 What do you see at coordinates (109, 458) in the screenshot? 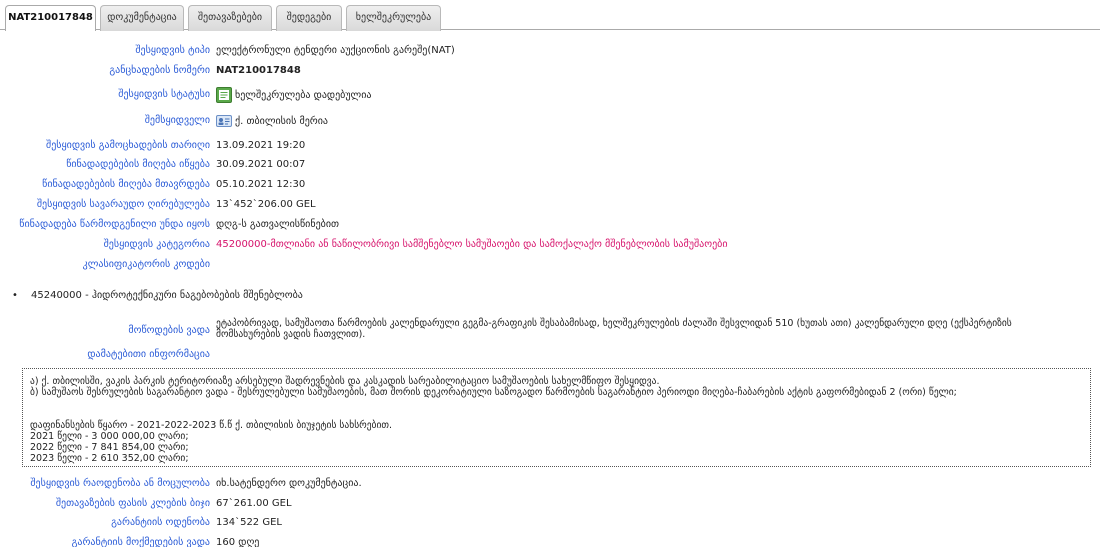
I see `info-line: 2023 წელი - 2 610 352,00 ლარი;` at bounding box center [109, 458].